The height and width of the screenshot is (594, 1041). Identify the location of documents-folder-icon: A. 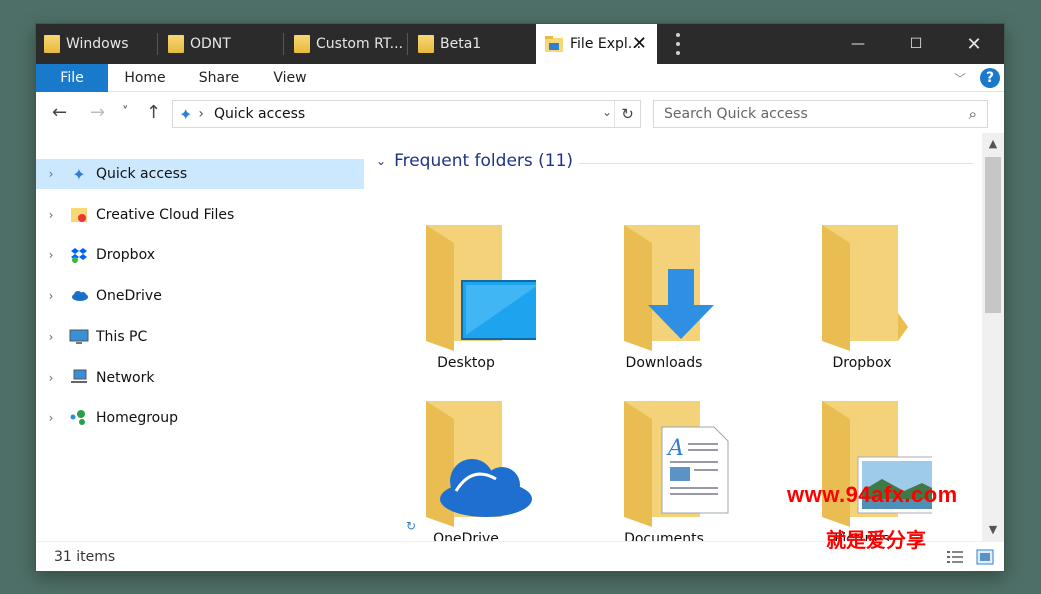
(676, 464).